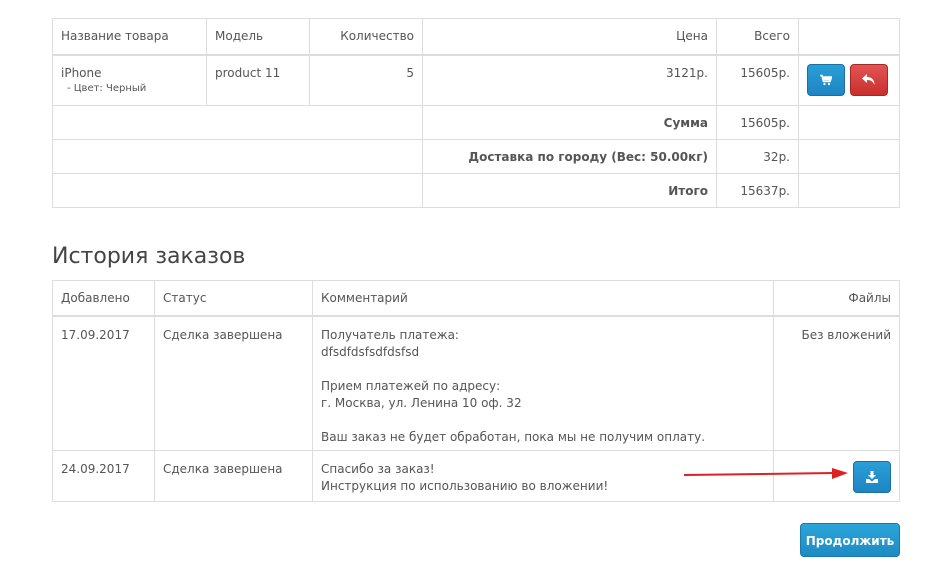 The image size is (950, 578). I want to click on comment-line: Получатель платежа:, so click(390, 334).